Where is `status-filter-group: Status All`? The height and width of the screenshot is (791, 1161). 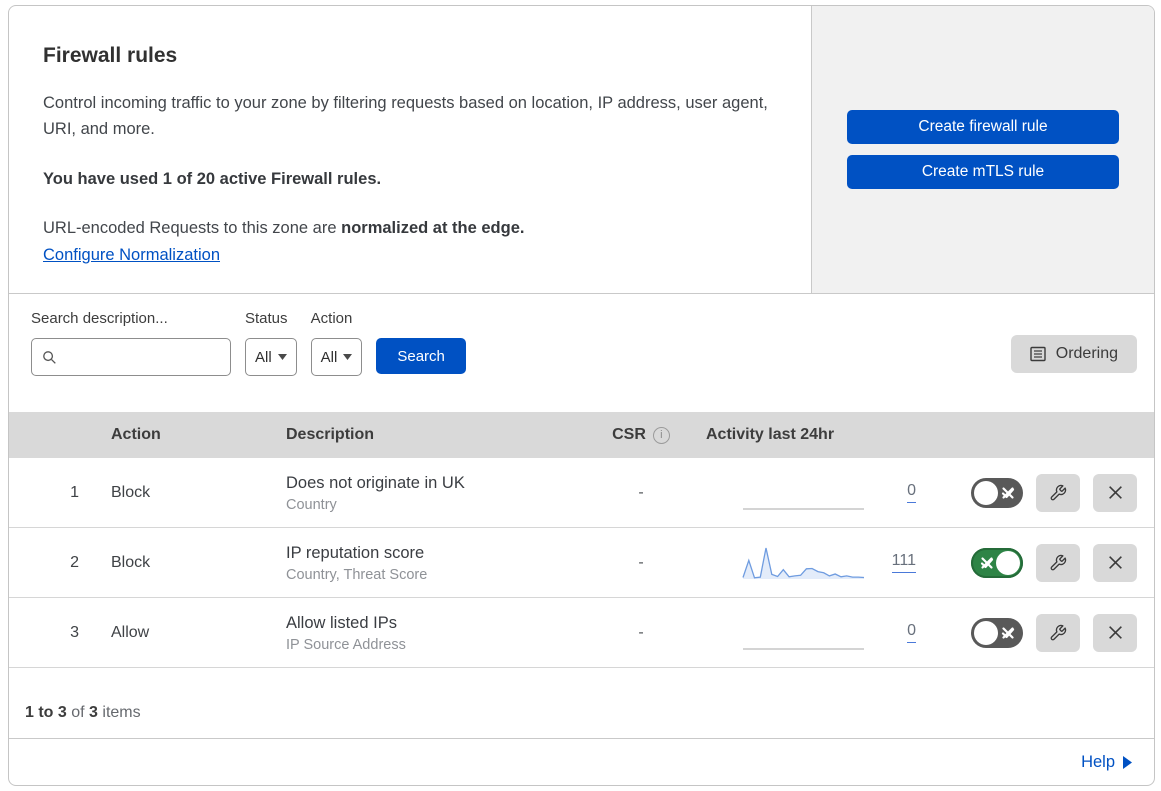
status-filter-group: Status All is located at coordinates (271, 343).